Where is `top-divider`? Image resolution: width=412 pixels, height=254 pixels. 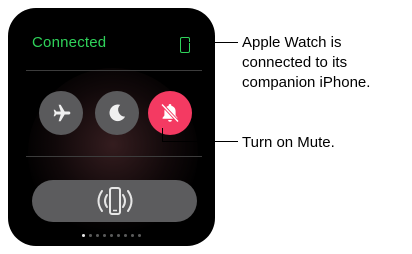
top-divider is located at coordinates (114, 70).